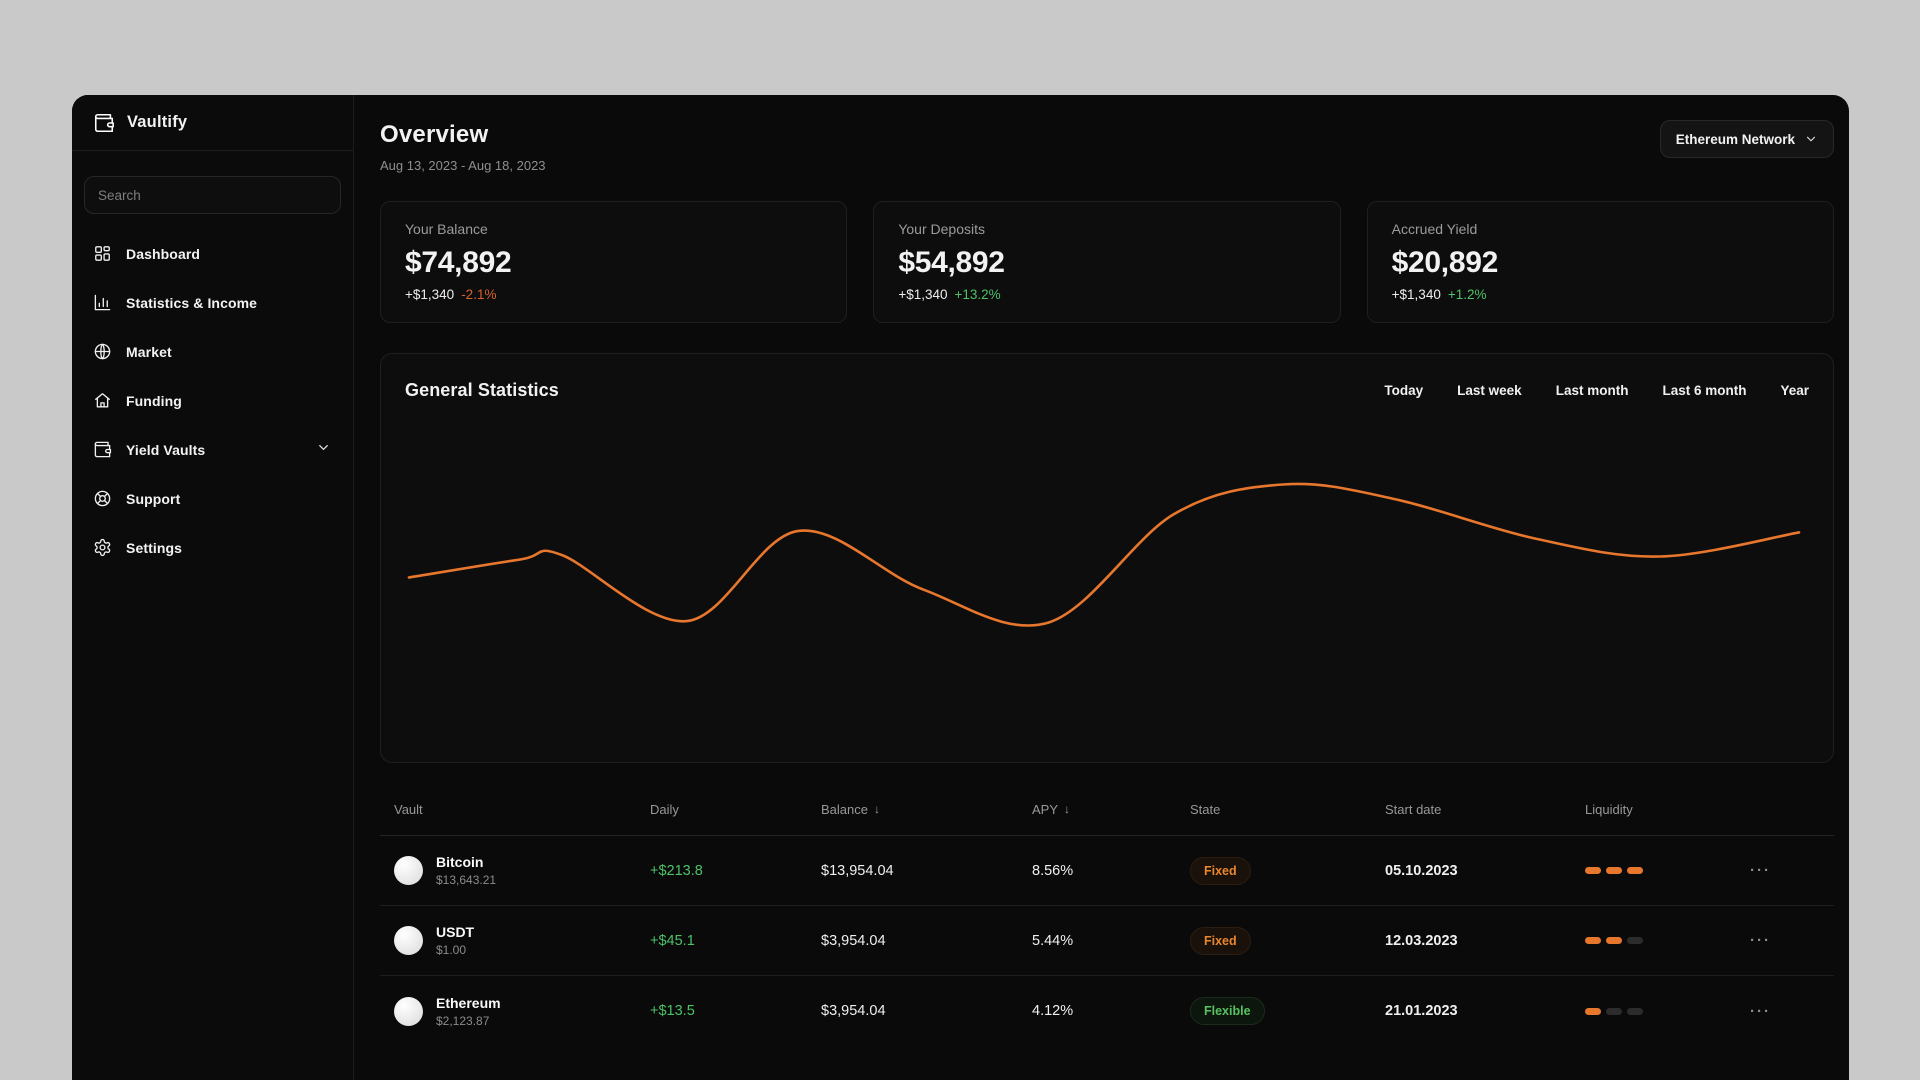 The width and height of the screenshot is (1920, 1080). I want to click on column-header-liquidity: Liquidity, so click(1667, 809).